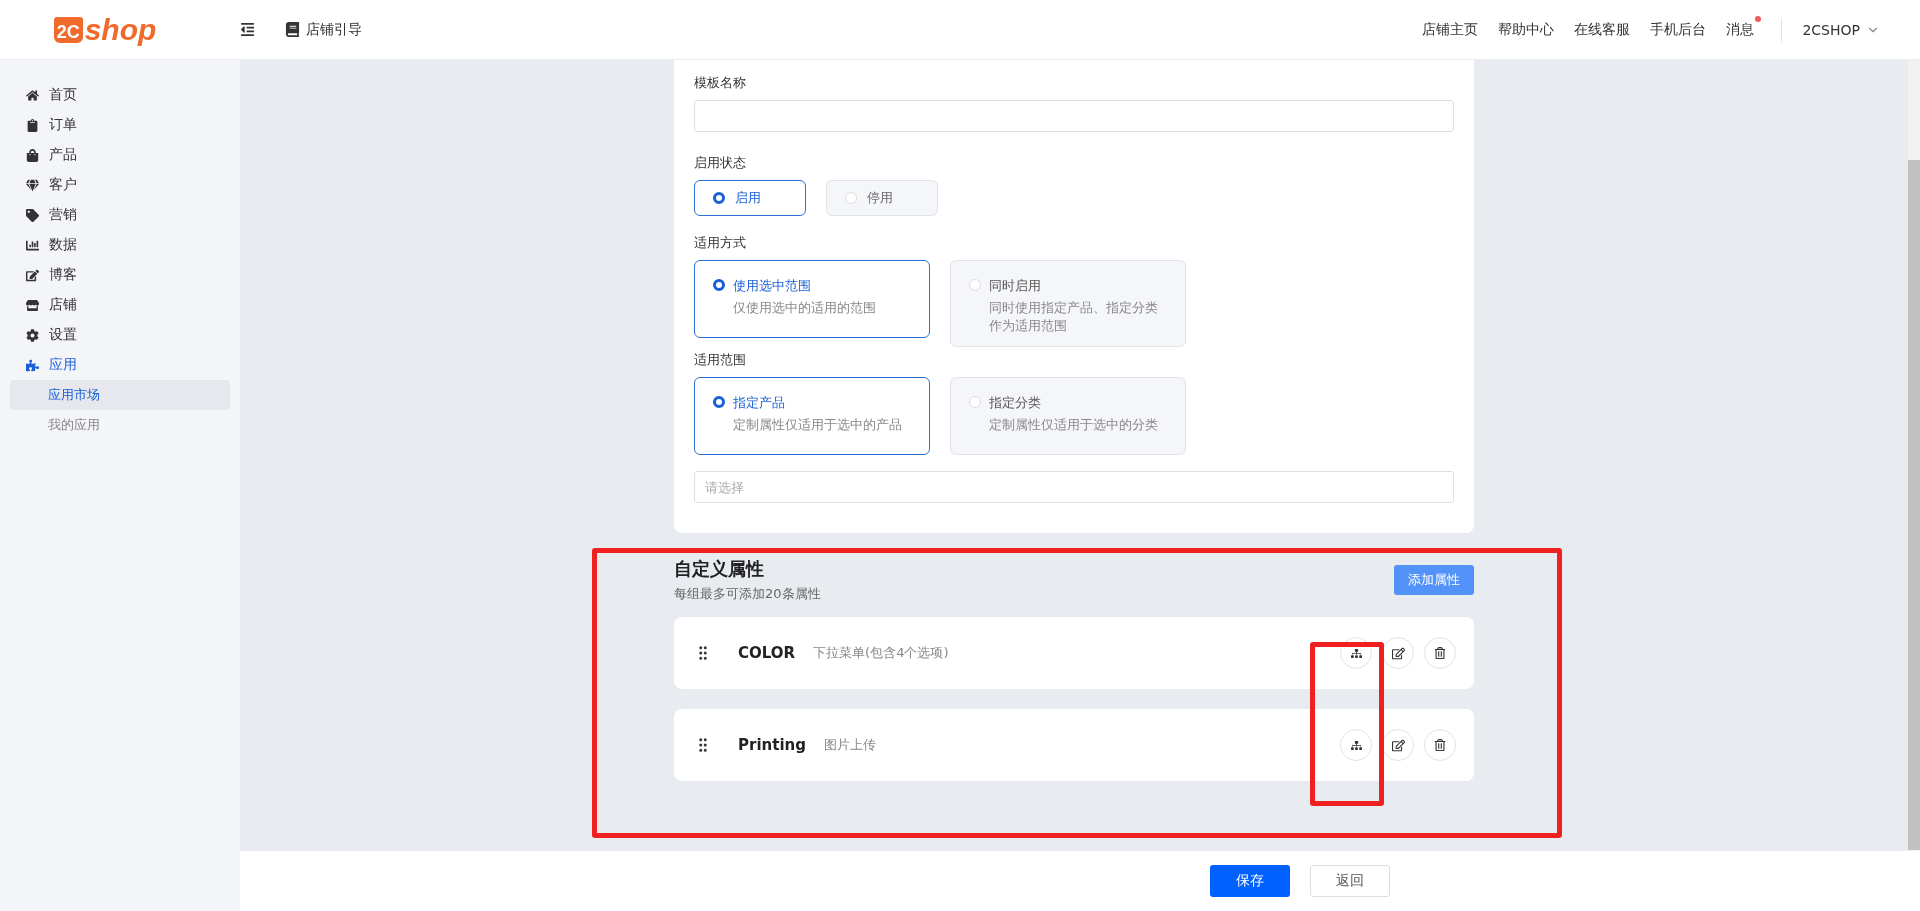 Image resolution: width=1920 pixels, height=911 pixels. What do you see at coordinates (772, 745) in the screenshot?
I see `attribute-name: Printing` at bounding box center [772, 745].